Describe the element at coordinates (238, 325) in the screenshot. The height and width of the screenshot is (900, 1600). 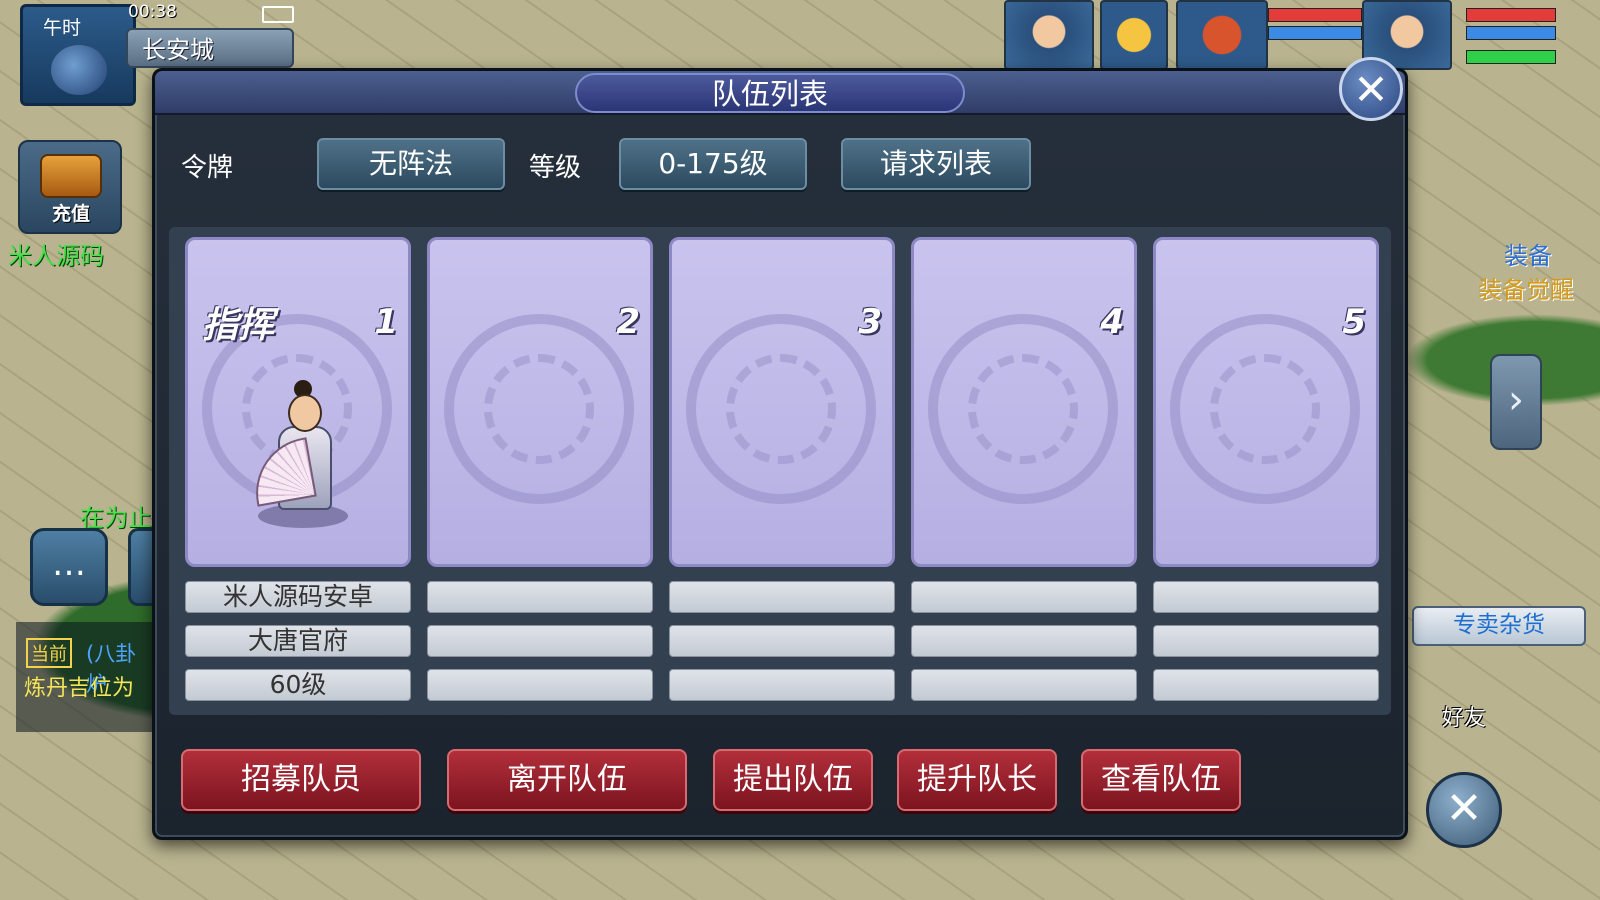
I see `leader-tag: 指挥` at that location.